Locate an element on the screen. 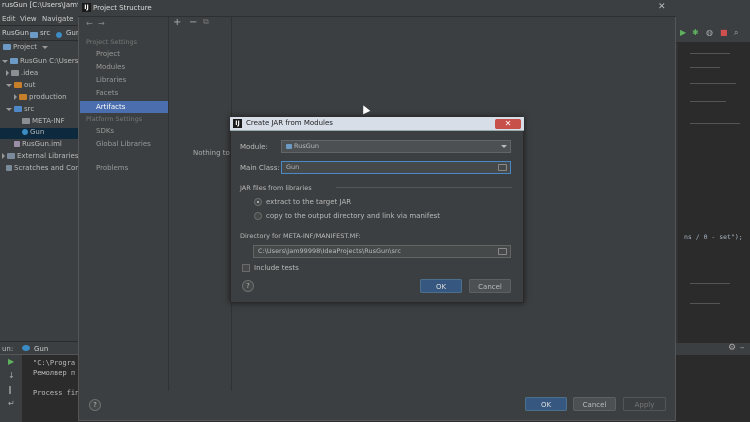 The image size is (750, 422). sidebar-item-facets: Facets is located at coordinates (107, 93).